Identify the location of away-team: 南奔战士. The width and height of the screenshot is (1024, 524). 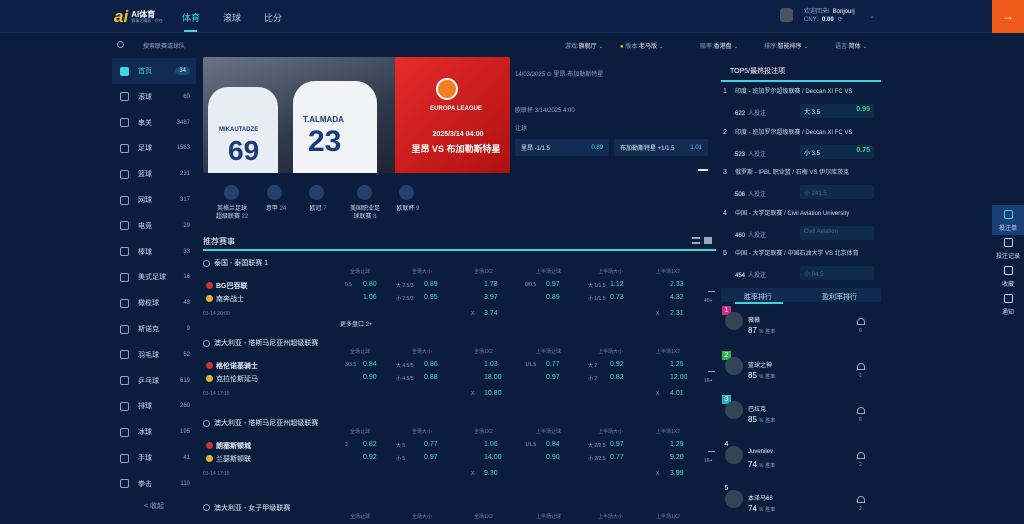
(230, 299).